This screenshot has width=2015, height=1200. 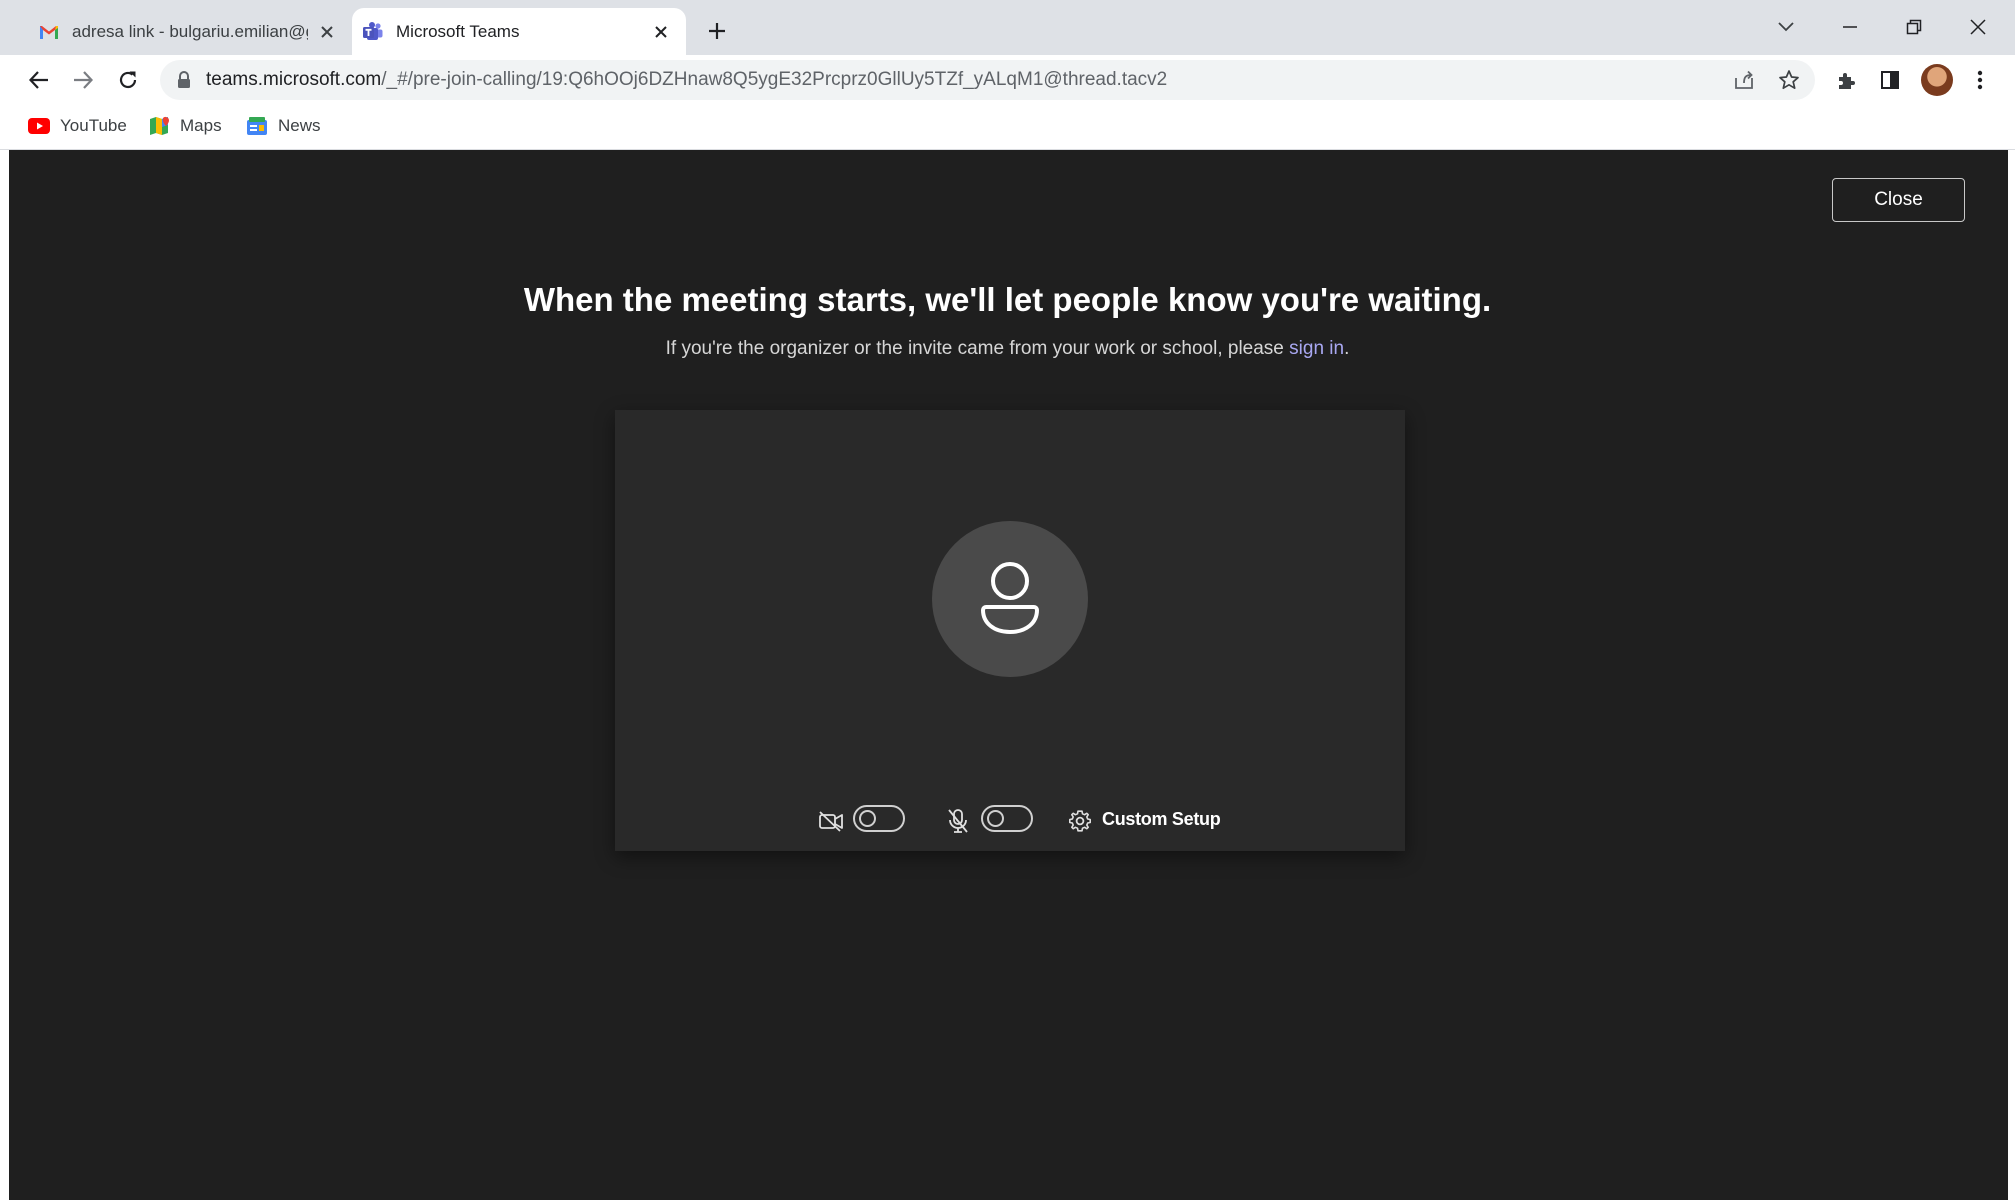 I want to click on url-host: teams.microsoft.com, so click(x=294, y=79).